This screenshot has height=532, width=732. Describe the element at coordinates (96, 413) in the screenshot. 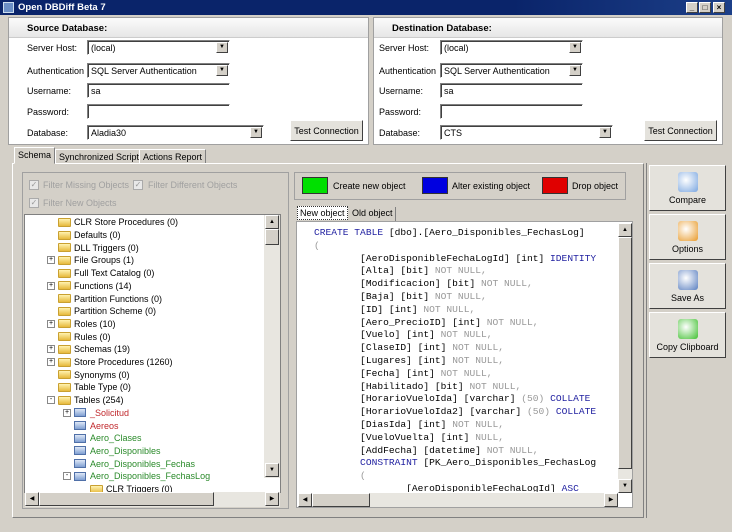

I see `tree-node: + _Solicitud` at that location.